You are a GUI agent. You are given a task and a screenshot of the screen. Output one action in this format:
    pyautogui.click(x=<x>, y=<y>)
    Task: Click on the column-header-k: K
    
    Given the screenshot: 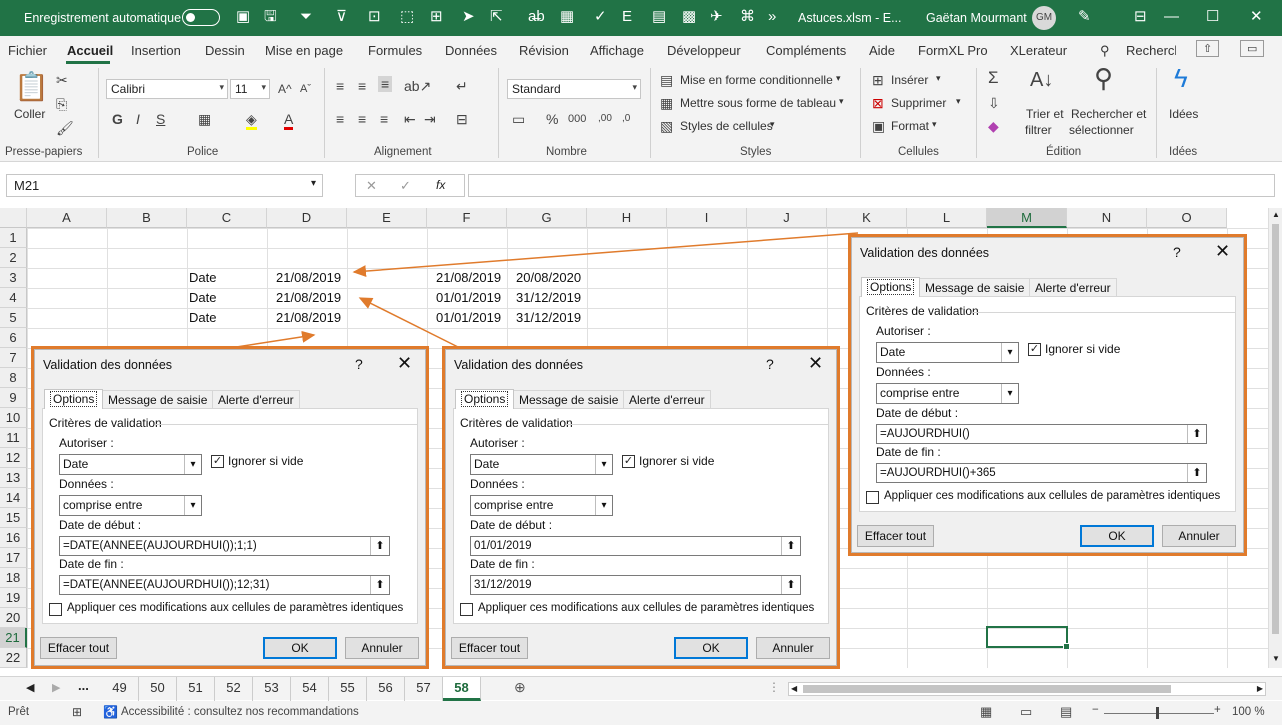 What is the action you would take?
    pyautogui.click(x=867, y=218)
    